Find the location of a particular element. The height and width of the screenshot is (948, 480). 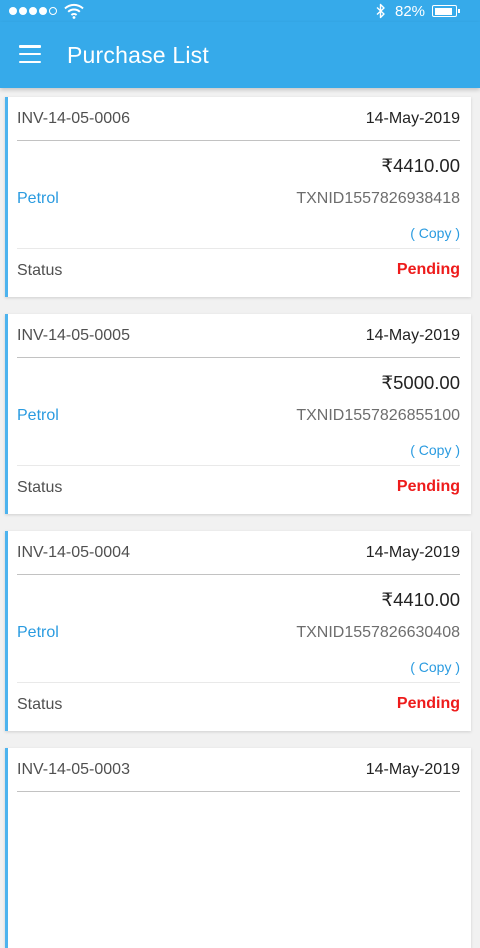

battery-percent: 82% is located at coordinates (410, 11).